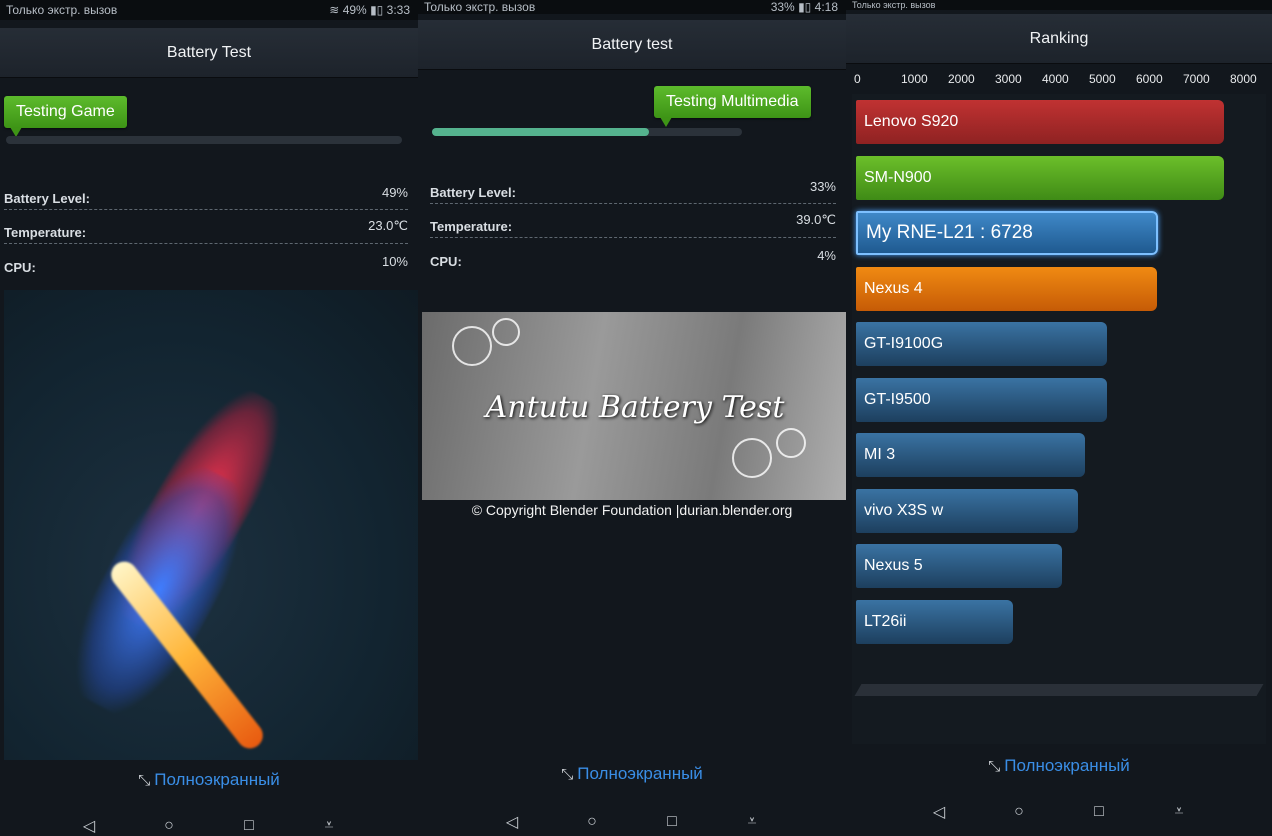  What do you see at coordinates (1006, 288) in the screenshot?
I see `ranking-bar: Nexus 4` at bounding box center [1006, 288].